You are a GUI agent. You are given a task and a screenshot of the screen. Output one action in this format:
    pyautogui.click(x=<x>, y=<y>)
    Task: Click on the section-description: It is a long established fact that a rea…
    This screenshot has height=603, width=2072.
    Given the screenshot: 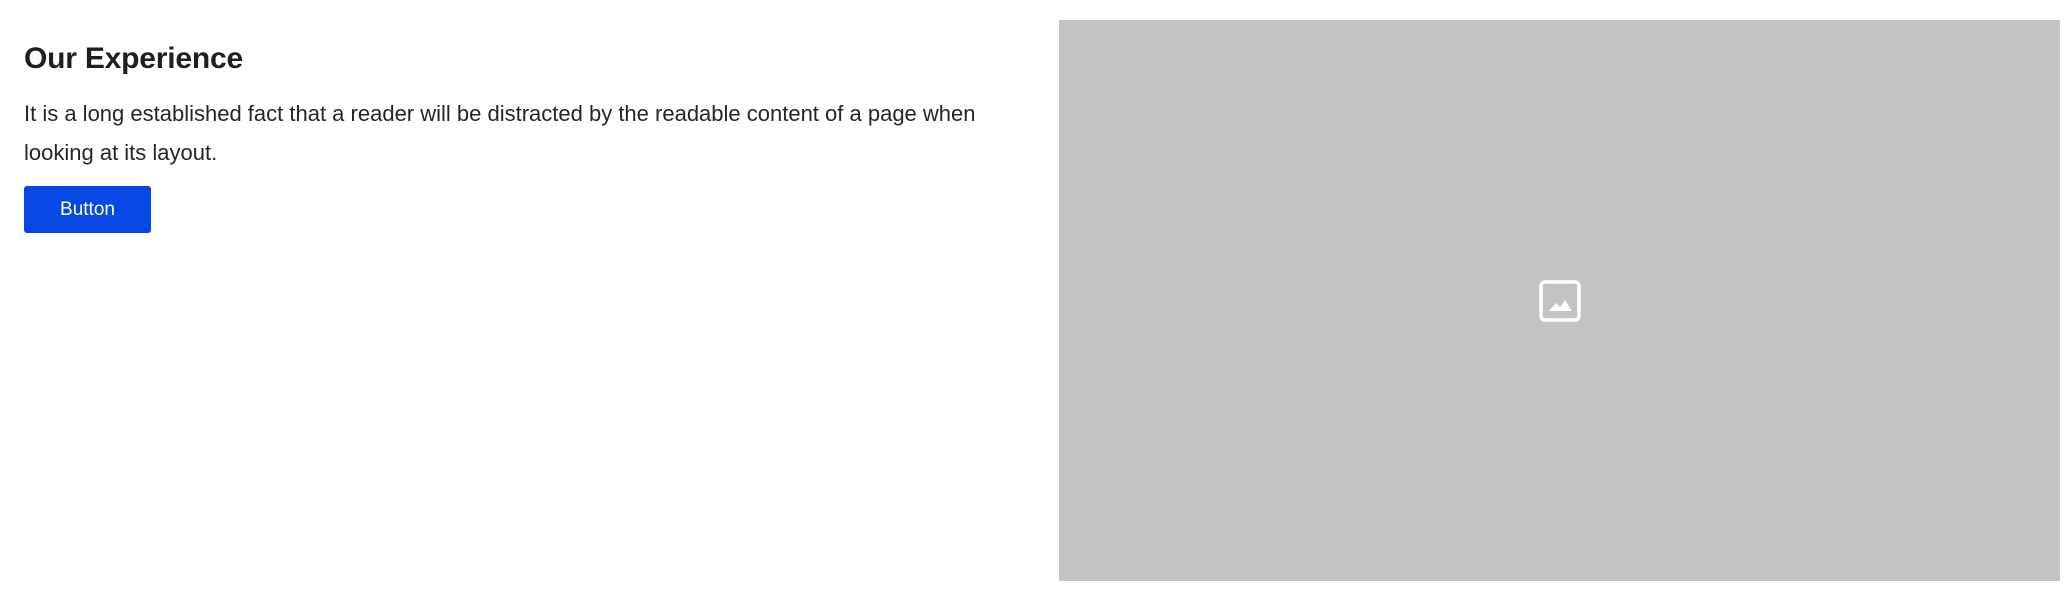 What is the action you would take?
    pyautogui.click(x=500, y=133)
    